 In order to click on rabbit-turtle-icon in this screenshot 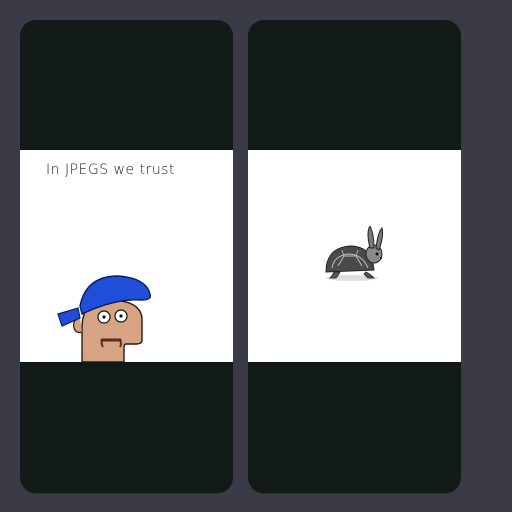, I will do `click(355, 255)`.